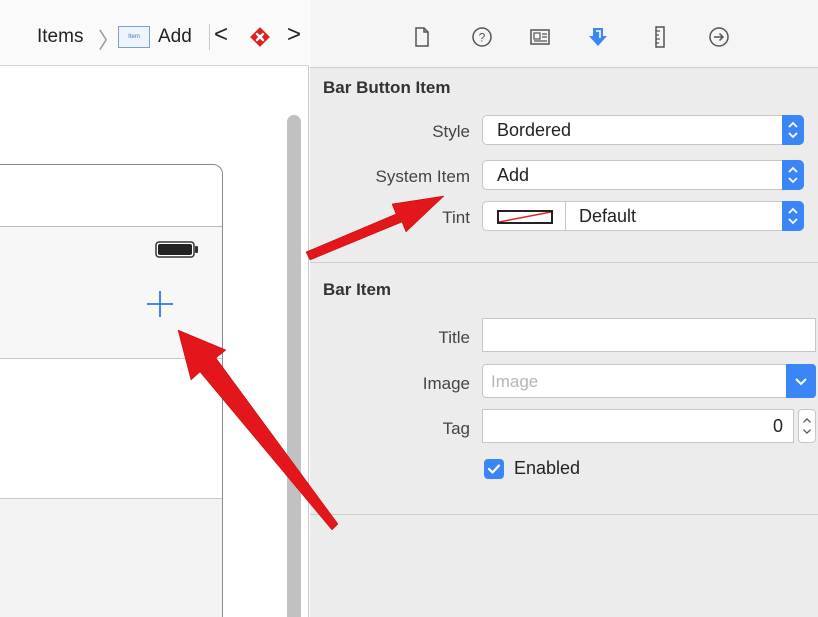 The height and width of the screenshot is (617, 818). Describe the element at coordinates (515, 381) in the screenshot. I see `image-placeholder: Image` at that location.